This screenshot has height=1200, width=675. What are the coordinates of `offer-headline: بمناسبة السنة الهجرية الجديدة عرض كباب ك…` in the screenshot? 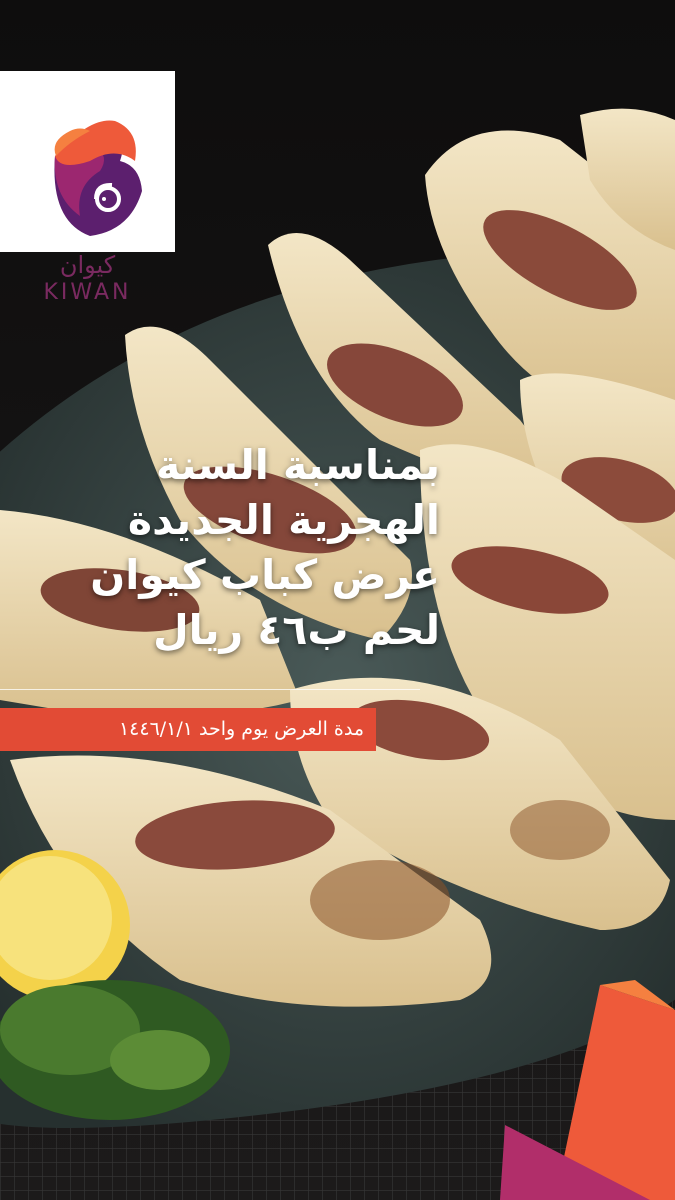 It's located at (235, 548).